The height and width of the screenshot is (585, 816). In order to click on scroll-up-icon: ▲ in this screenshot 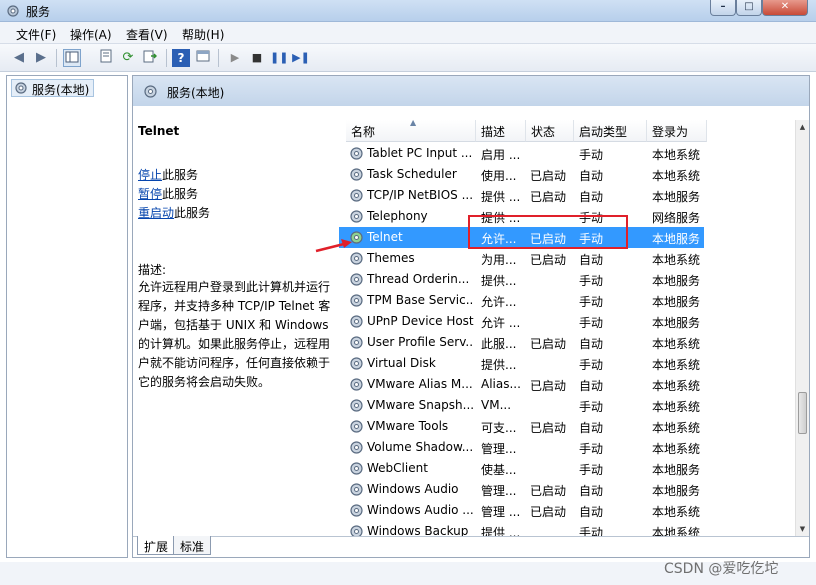, I will do `click(802, 127)`.